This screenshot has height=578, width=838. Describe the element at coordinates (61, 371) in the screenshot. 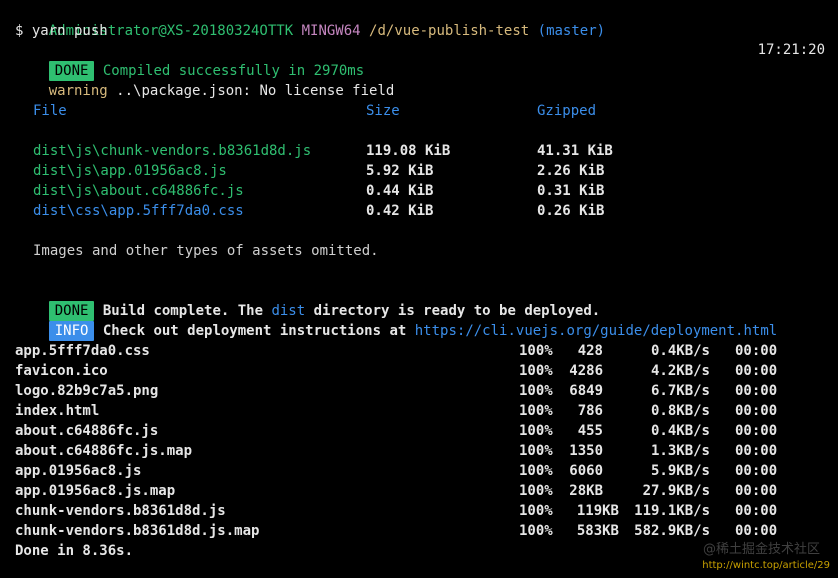

I see `upload-file-name: favicon.ico` at that location.